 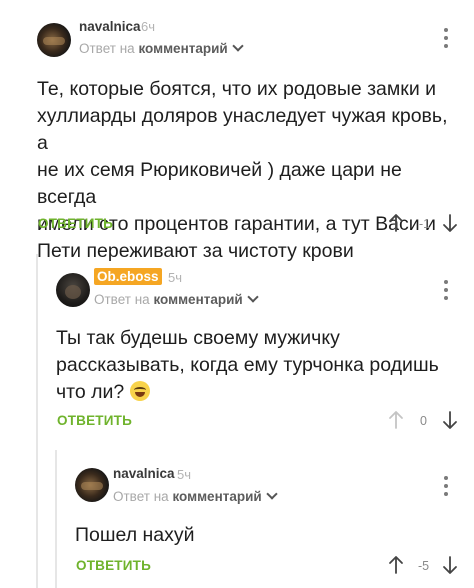 I want to click on rating-value: -1, so click(x=425, y=224).